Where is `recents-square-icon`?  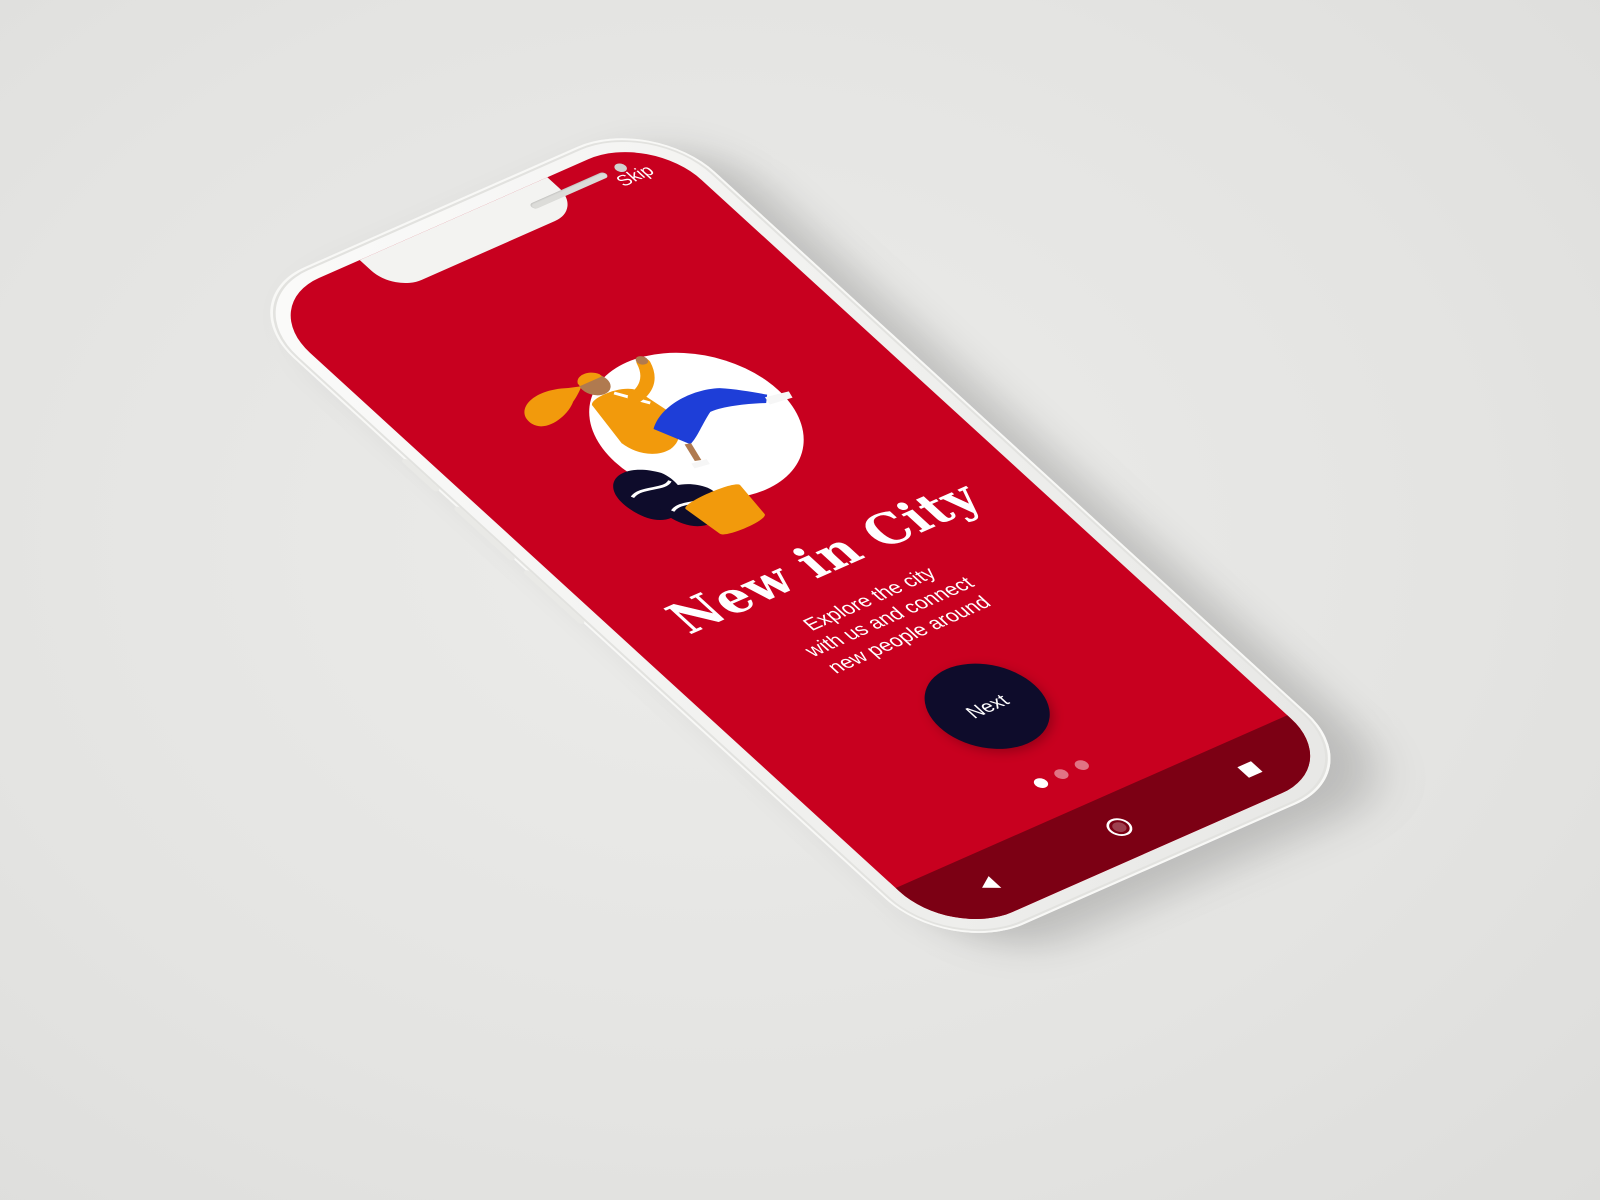
recents-square-icon is located at coordinates (1250, 769).